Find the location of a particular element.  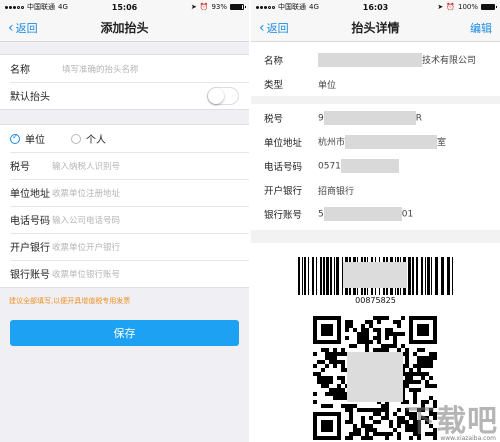

account-label: 银行账号 is located at coordinates (30, 275).